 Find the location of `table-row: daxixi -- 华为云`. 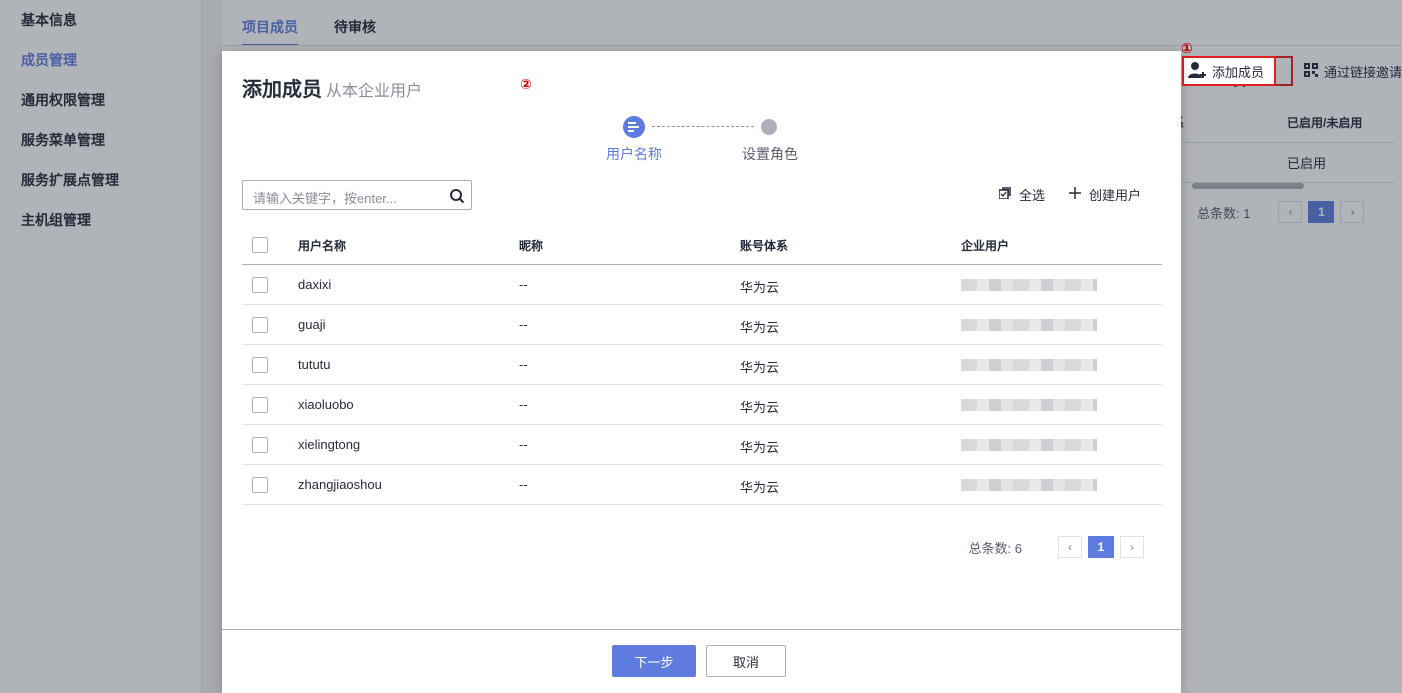

table-row: daxixi -- 华为云 is located at coordinates (702, 285).